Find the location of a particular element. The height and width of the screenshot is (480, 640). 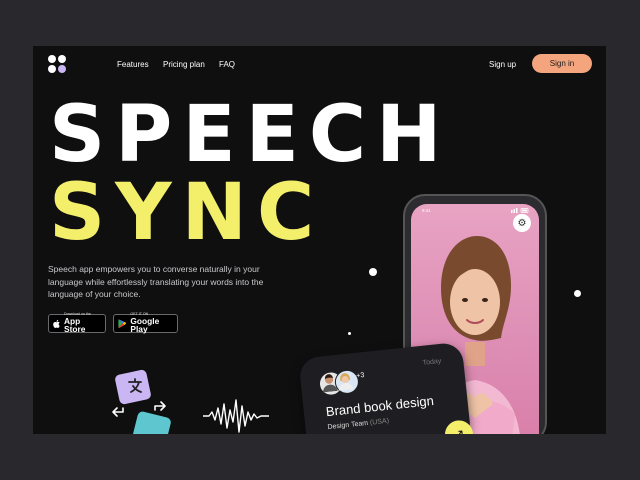

nav-faq: FAQ is located at coordinates (227, 64).